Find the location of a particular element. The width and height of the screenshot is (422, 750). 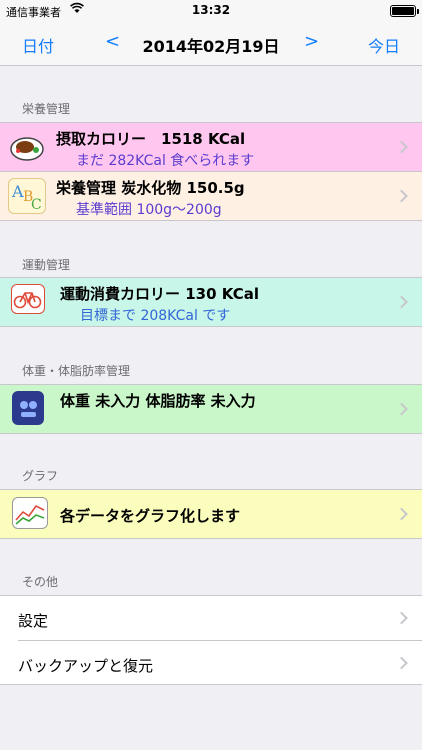

scale-icon is located at coordinates (28, 408).